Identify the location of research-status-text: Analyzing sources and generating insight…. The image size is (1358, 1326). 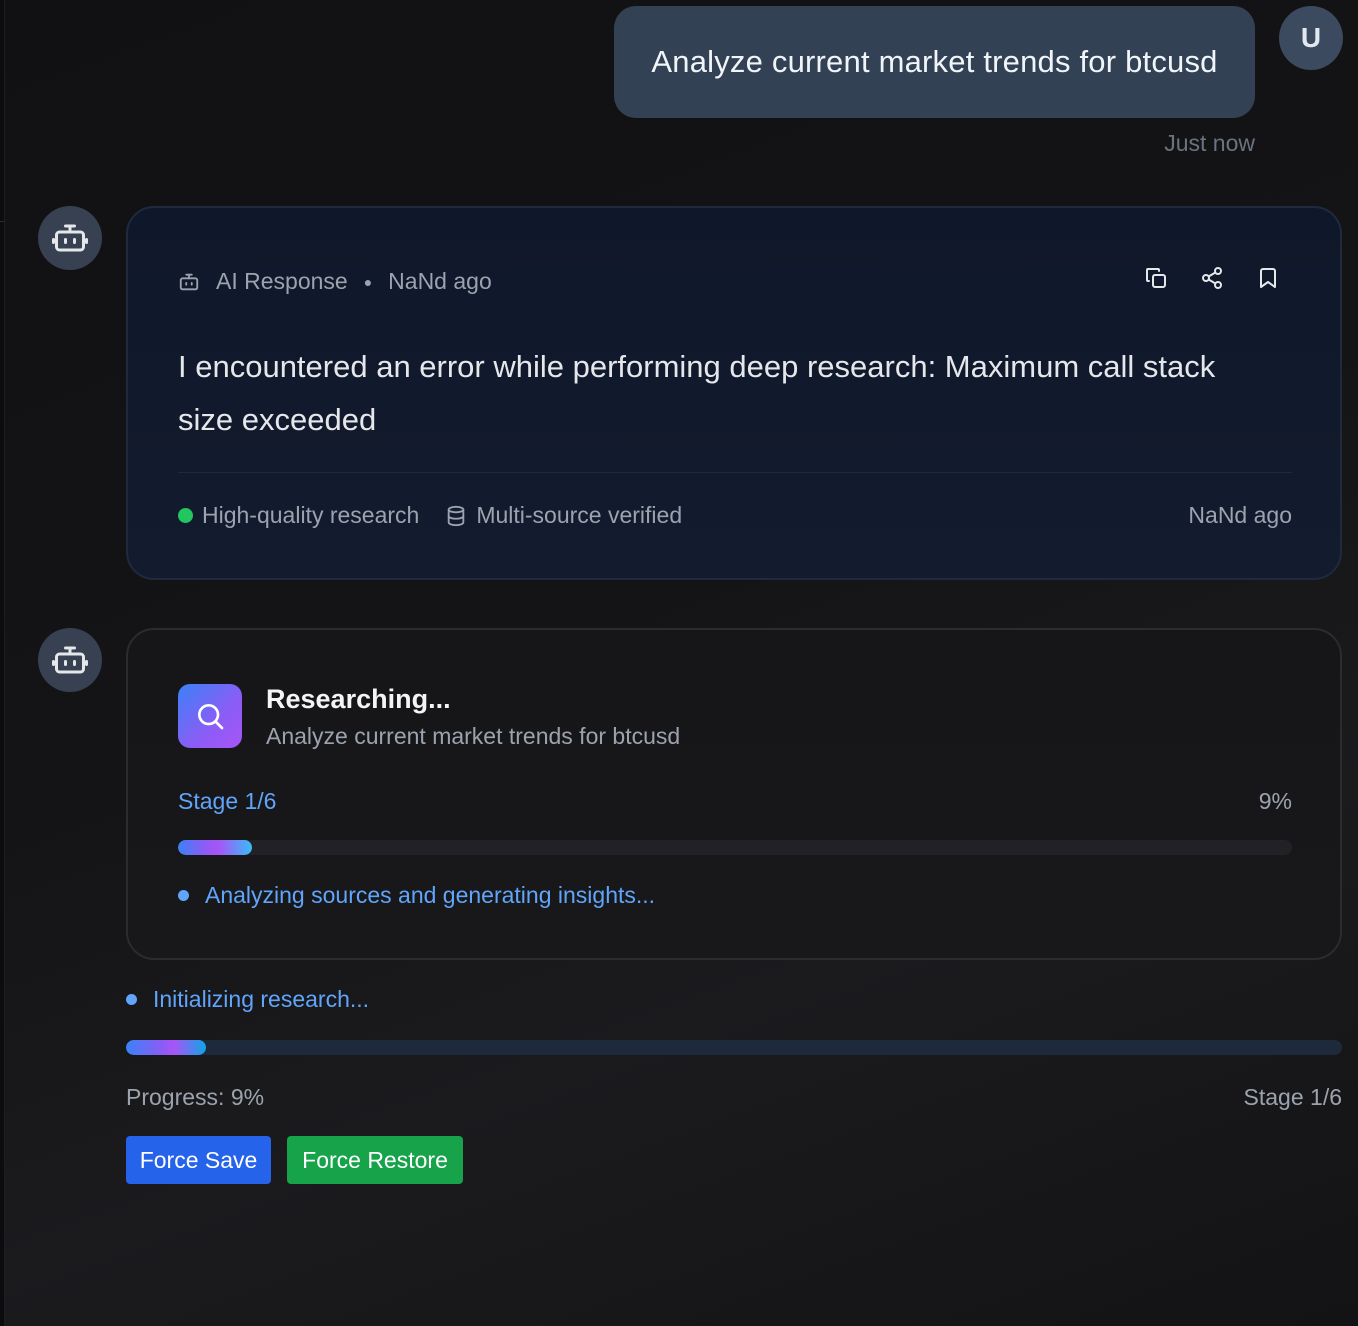
(430, 895).